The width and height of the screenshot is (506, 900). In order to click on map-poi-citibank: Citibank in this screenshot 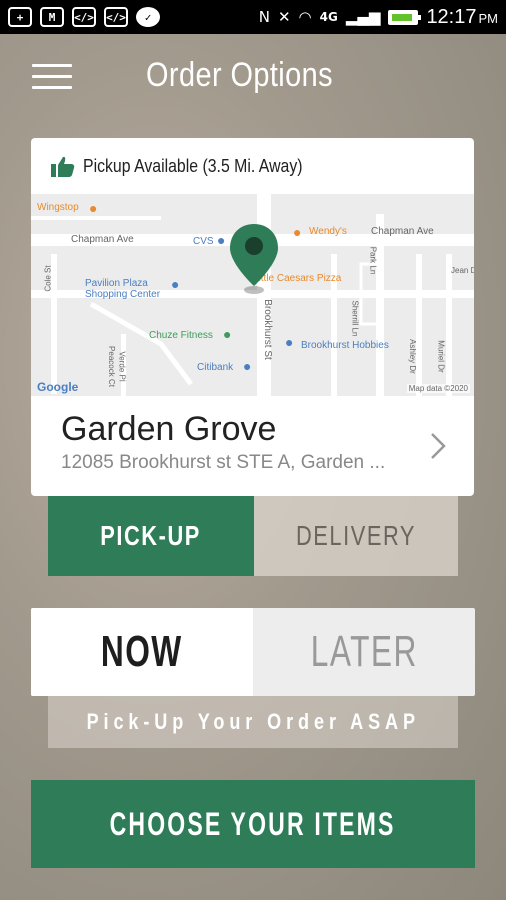, I will do `click(215, 367)`.